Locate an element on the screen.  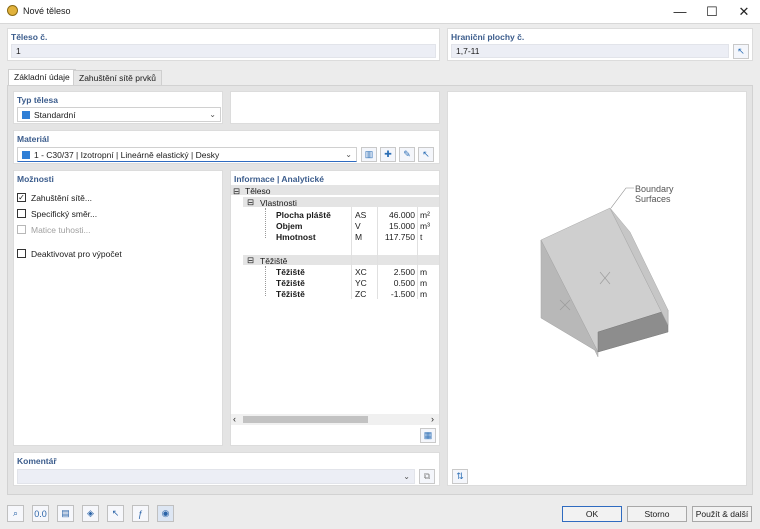
info-label: Informace | Analytické is located at coordinates (279, 179).